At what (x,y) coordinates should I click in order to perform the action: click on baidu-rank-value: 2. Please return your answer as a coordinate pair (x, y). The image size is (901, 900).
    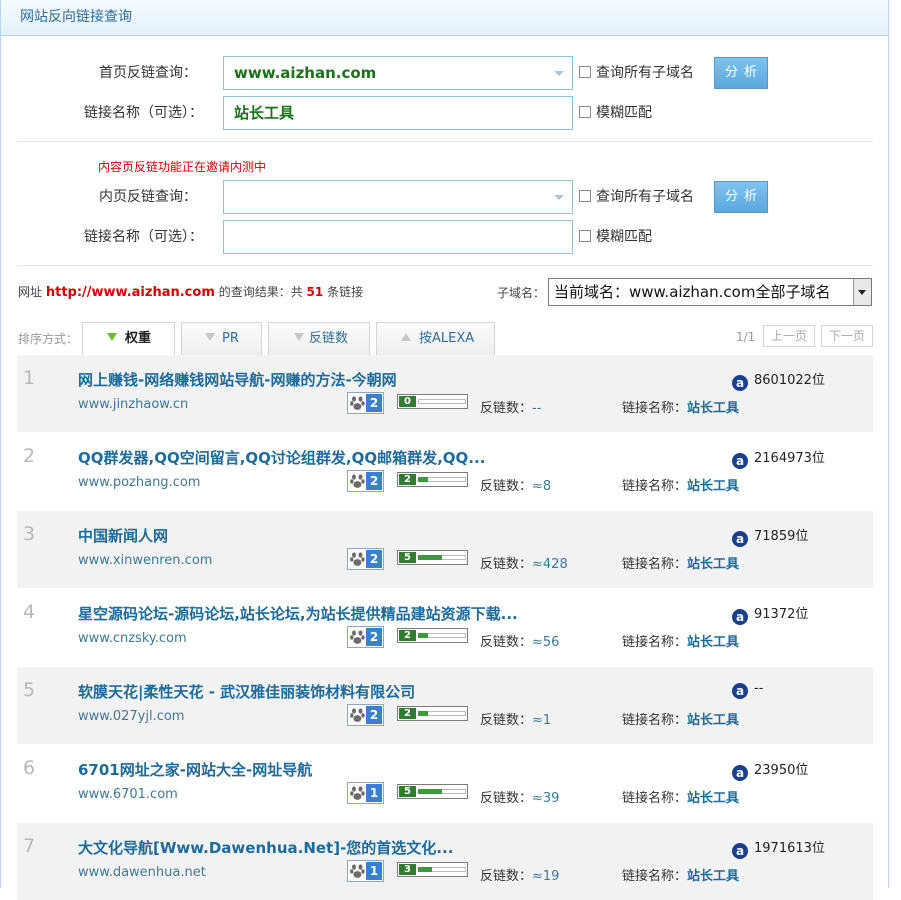
    Looking at the image, I should click on (374, 403).